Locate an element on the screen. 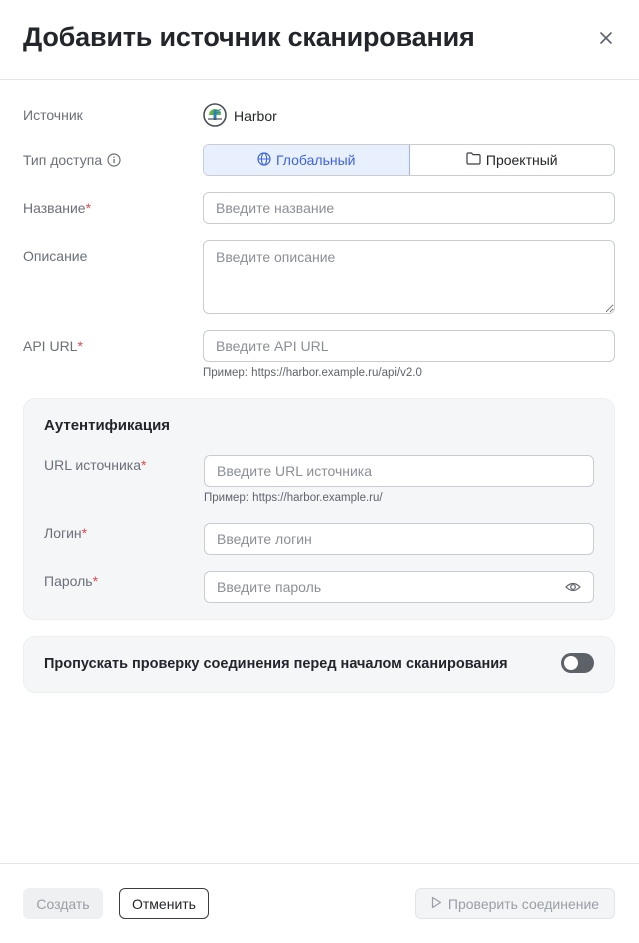 This screenshot has width=639, height=943. check-connection-button: Проверить соединение is located at coordinates (515, 903).